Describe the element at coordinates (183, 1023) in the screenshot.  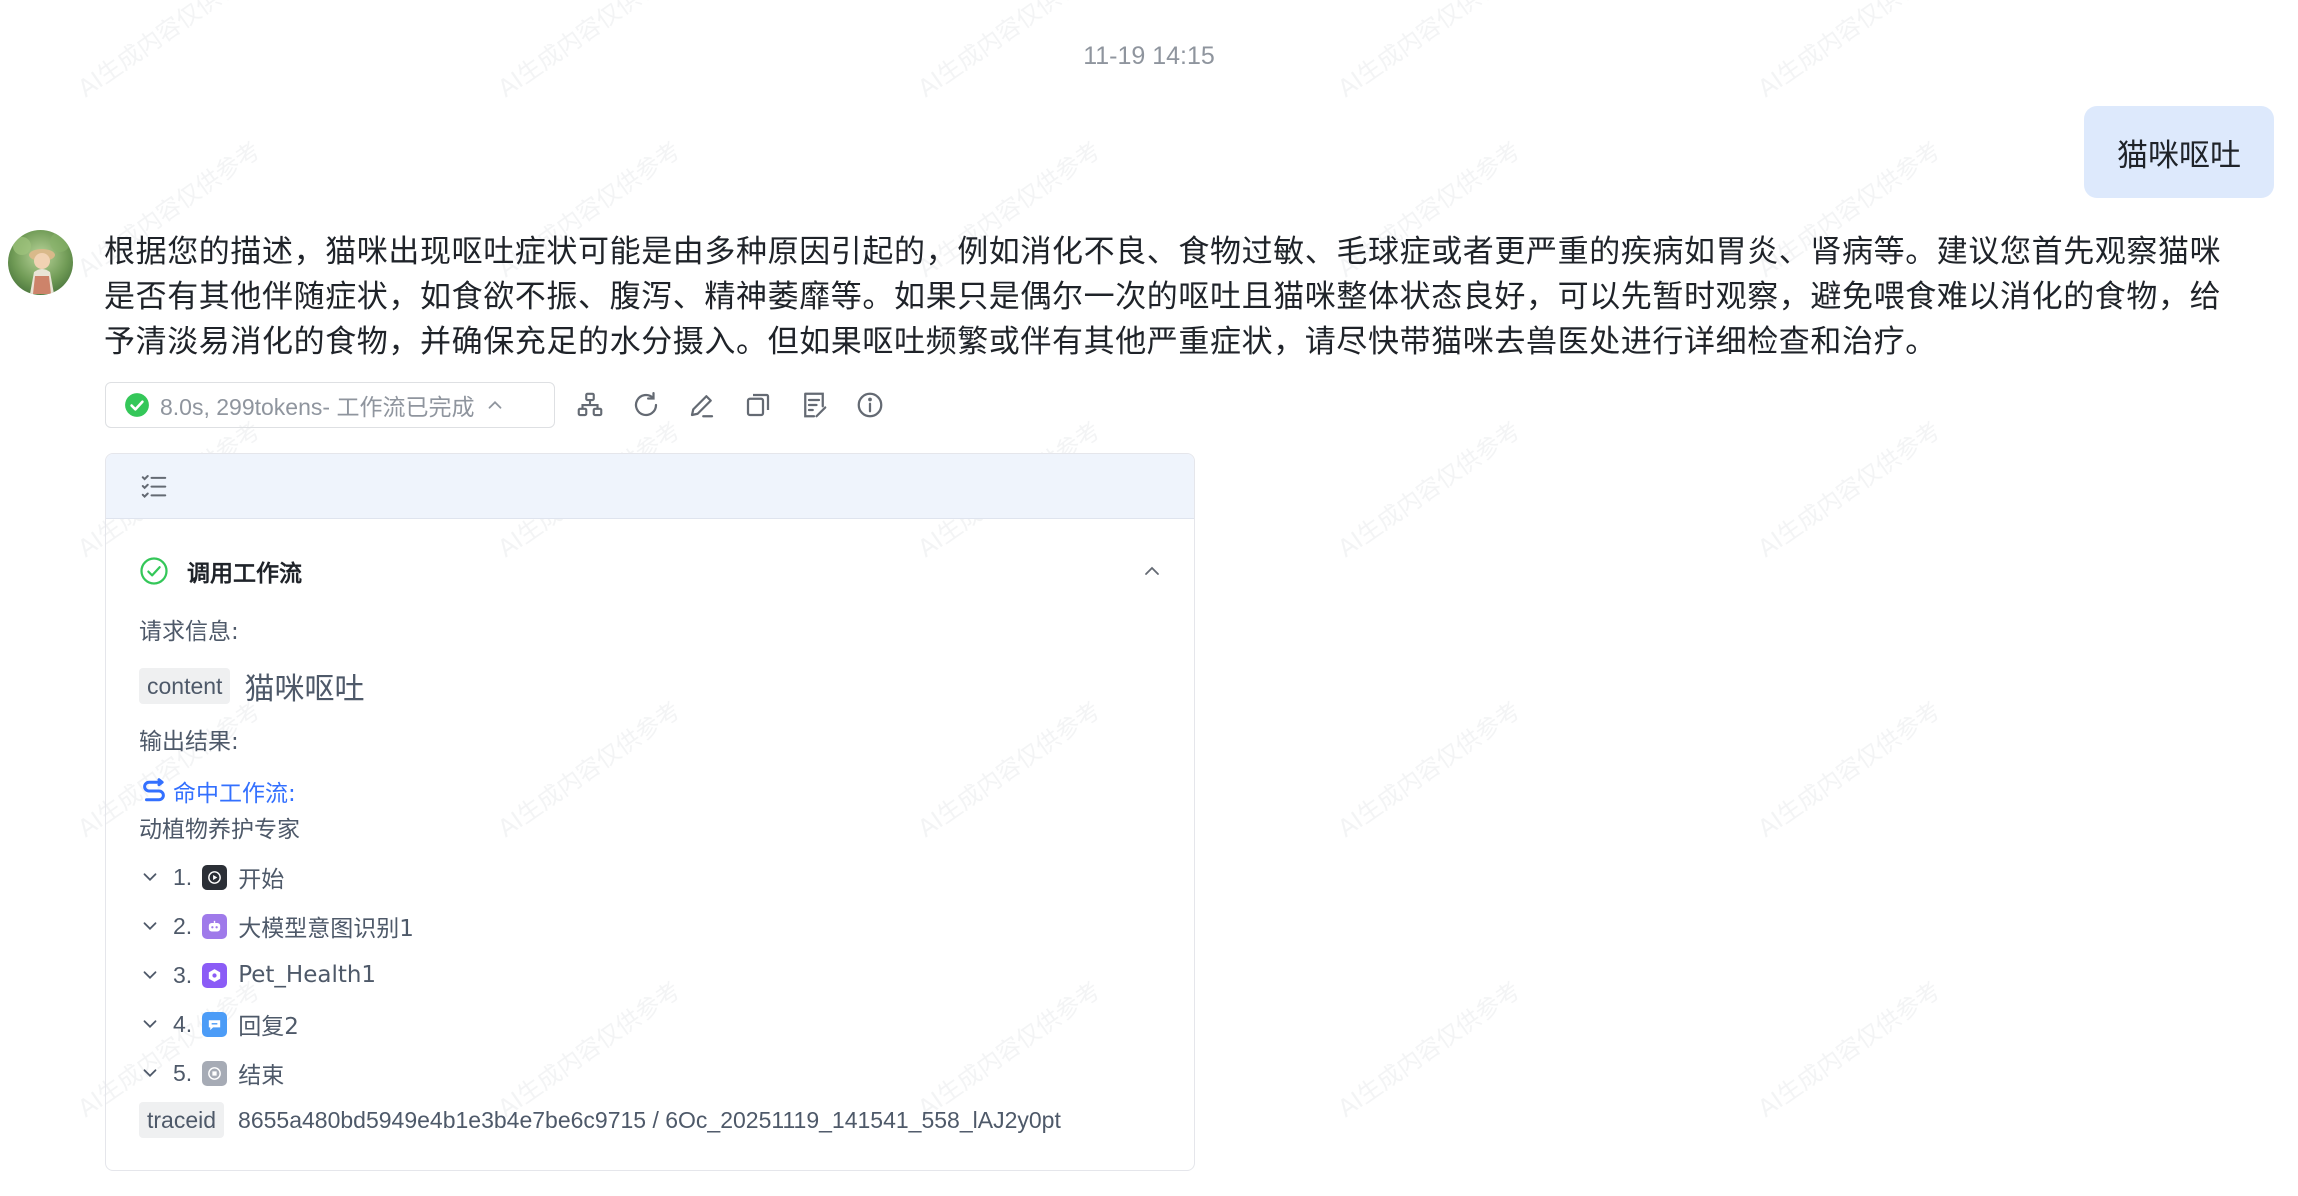
I see `node-number: 4.` at that location.